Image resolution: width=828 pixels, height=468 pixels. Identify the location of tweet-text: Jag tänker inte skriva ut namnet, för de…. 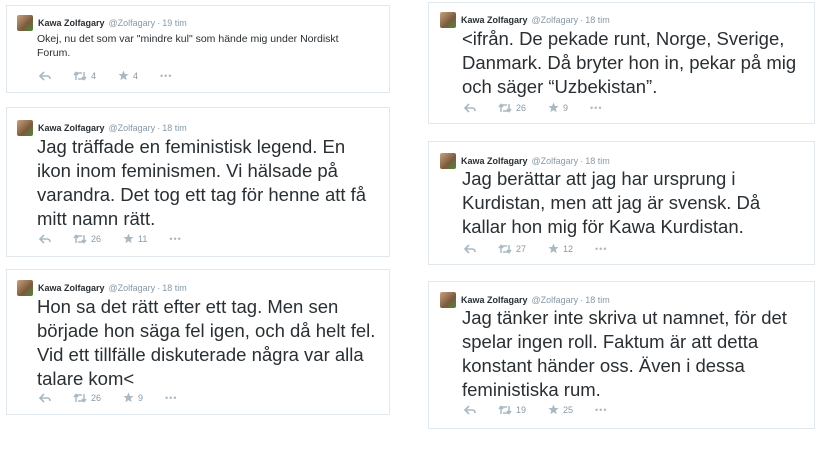
(624, 353).